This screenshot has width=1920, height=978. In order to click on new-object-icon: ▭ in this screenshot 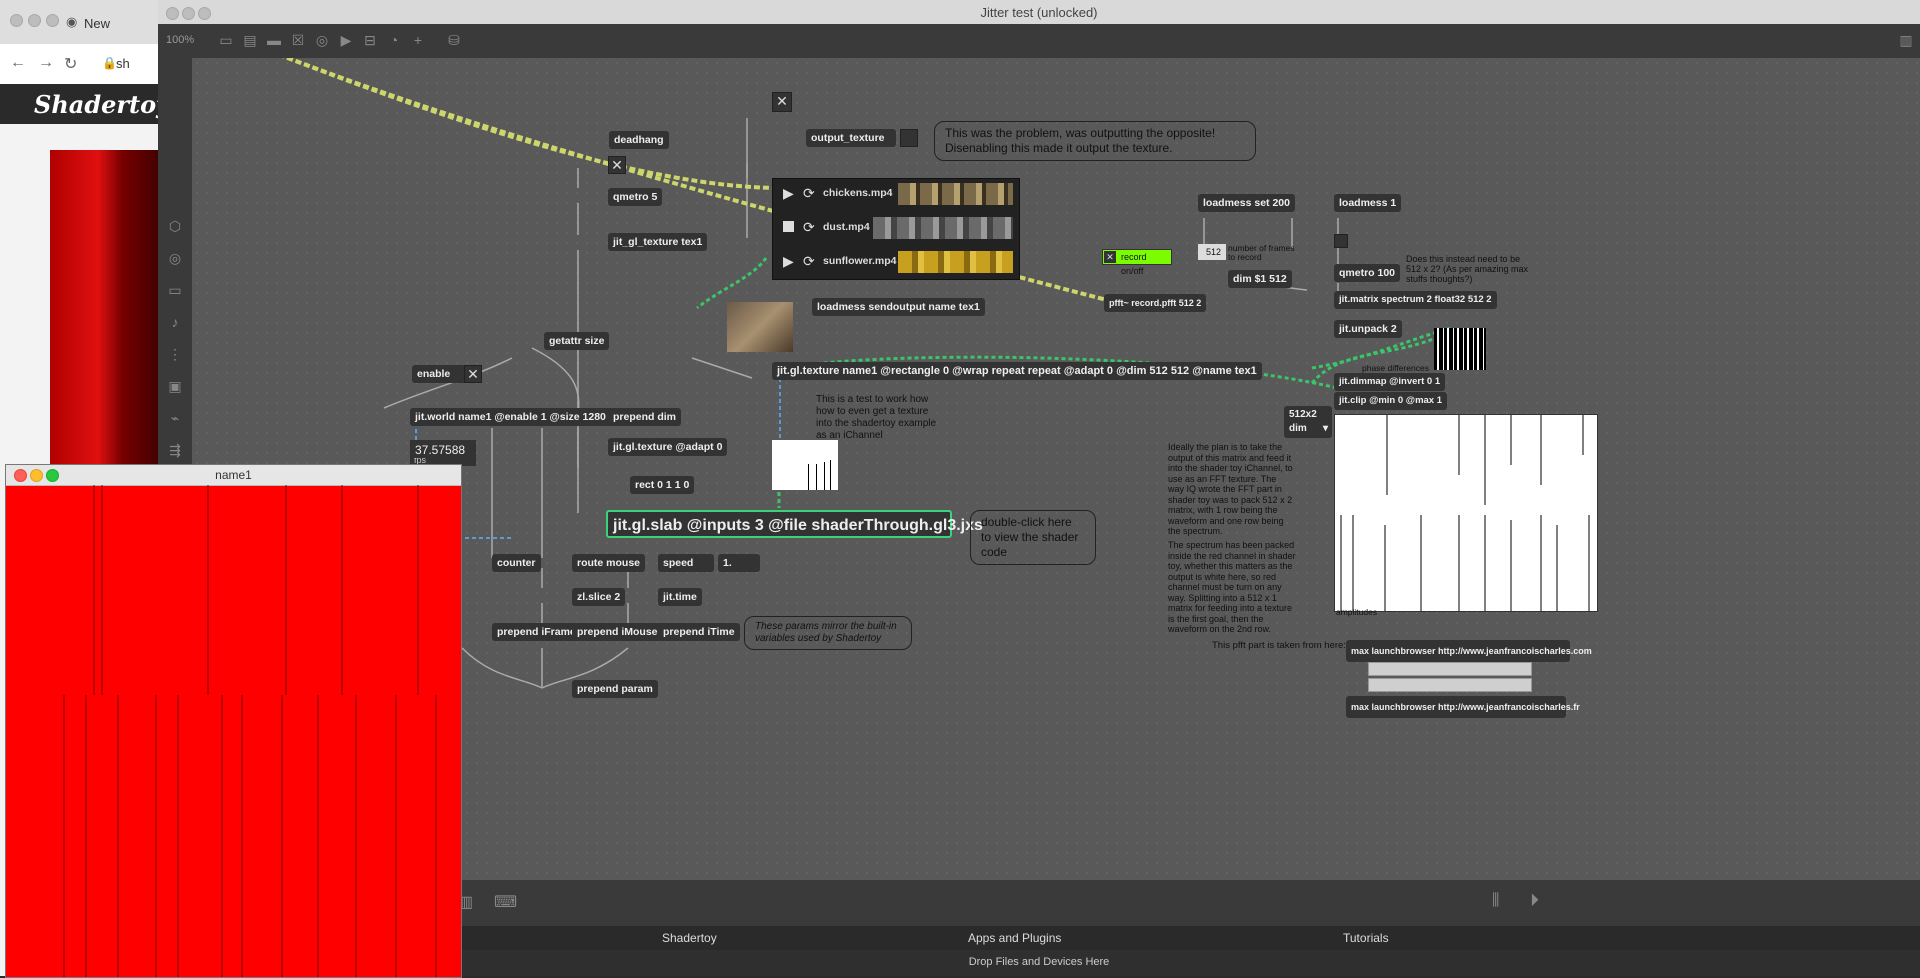, I will do `click(226, 40)`.